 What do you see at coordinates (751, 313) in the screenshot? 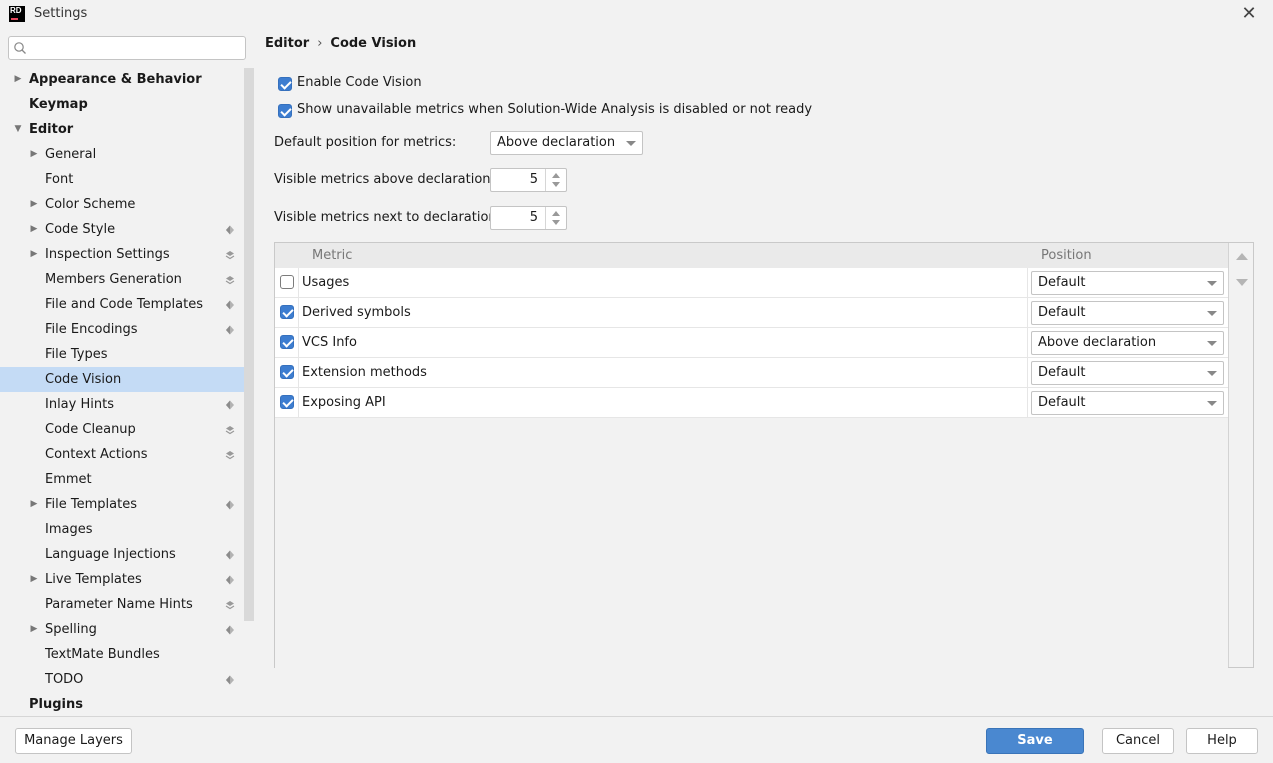
I see `table-row: Derived symbols Default` at bounding box center [751, 313].